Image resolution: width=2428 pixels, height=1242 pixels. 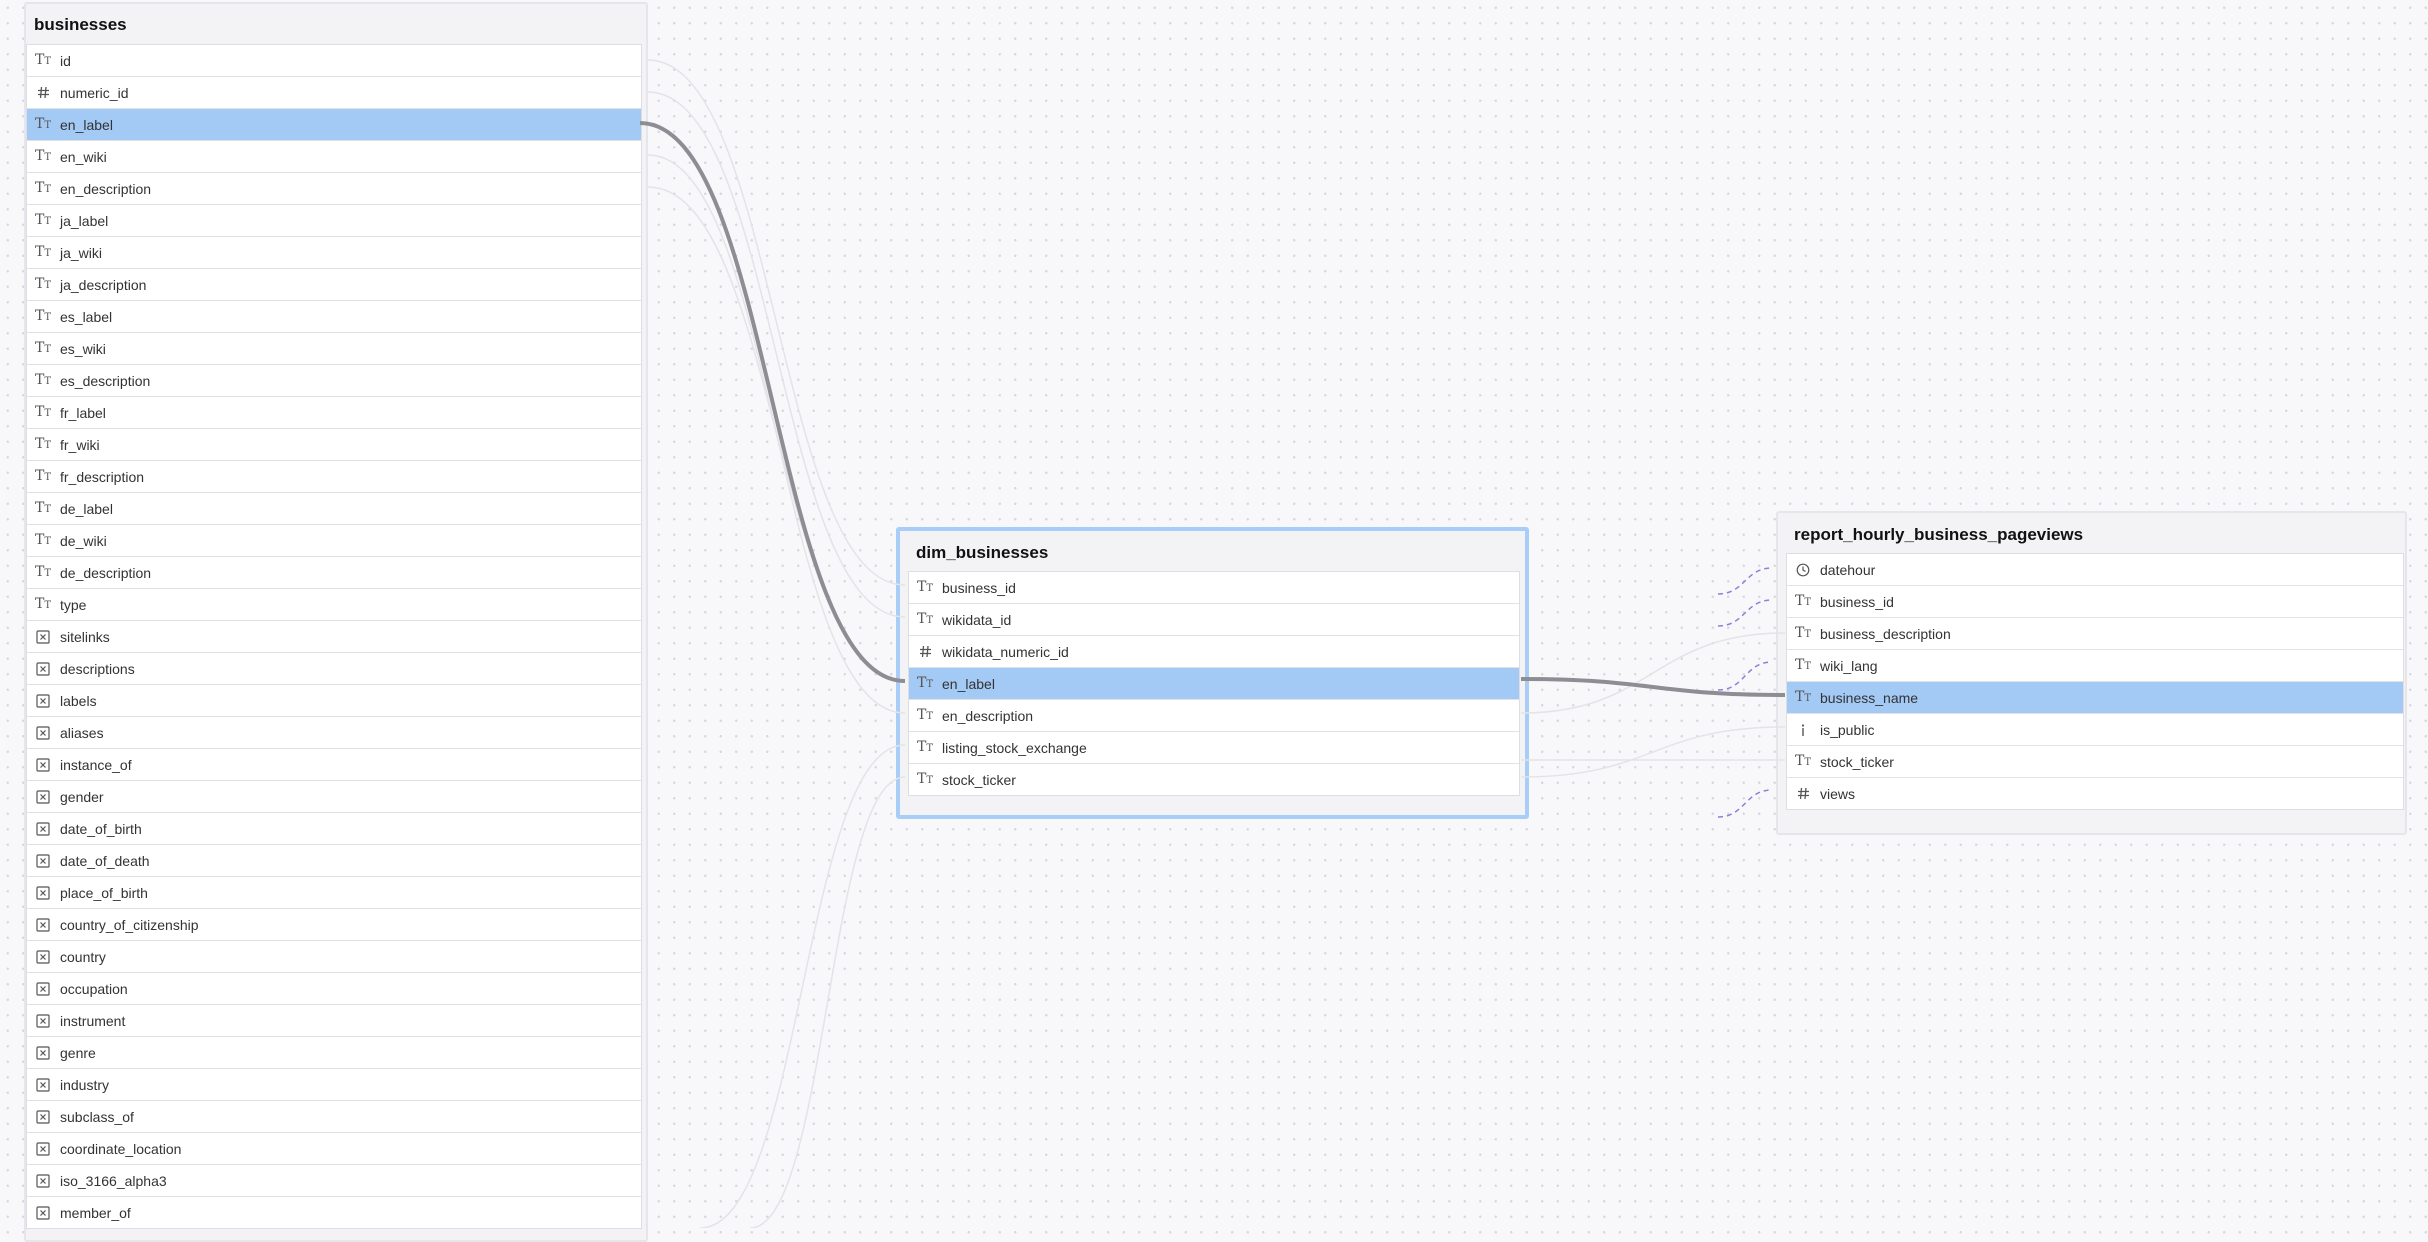 I want to click on column-row-wiki-lang: TT wiki_lang, so click(x=2095, y=666).